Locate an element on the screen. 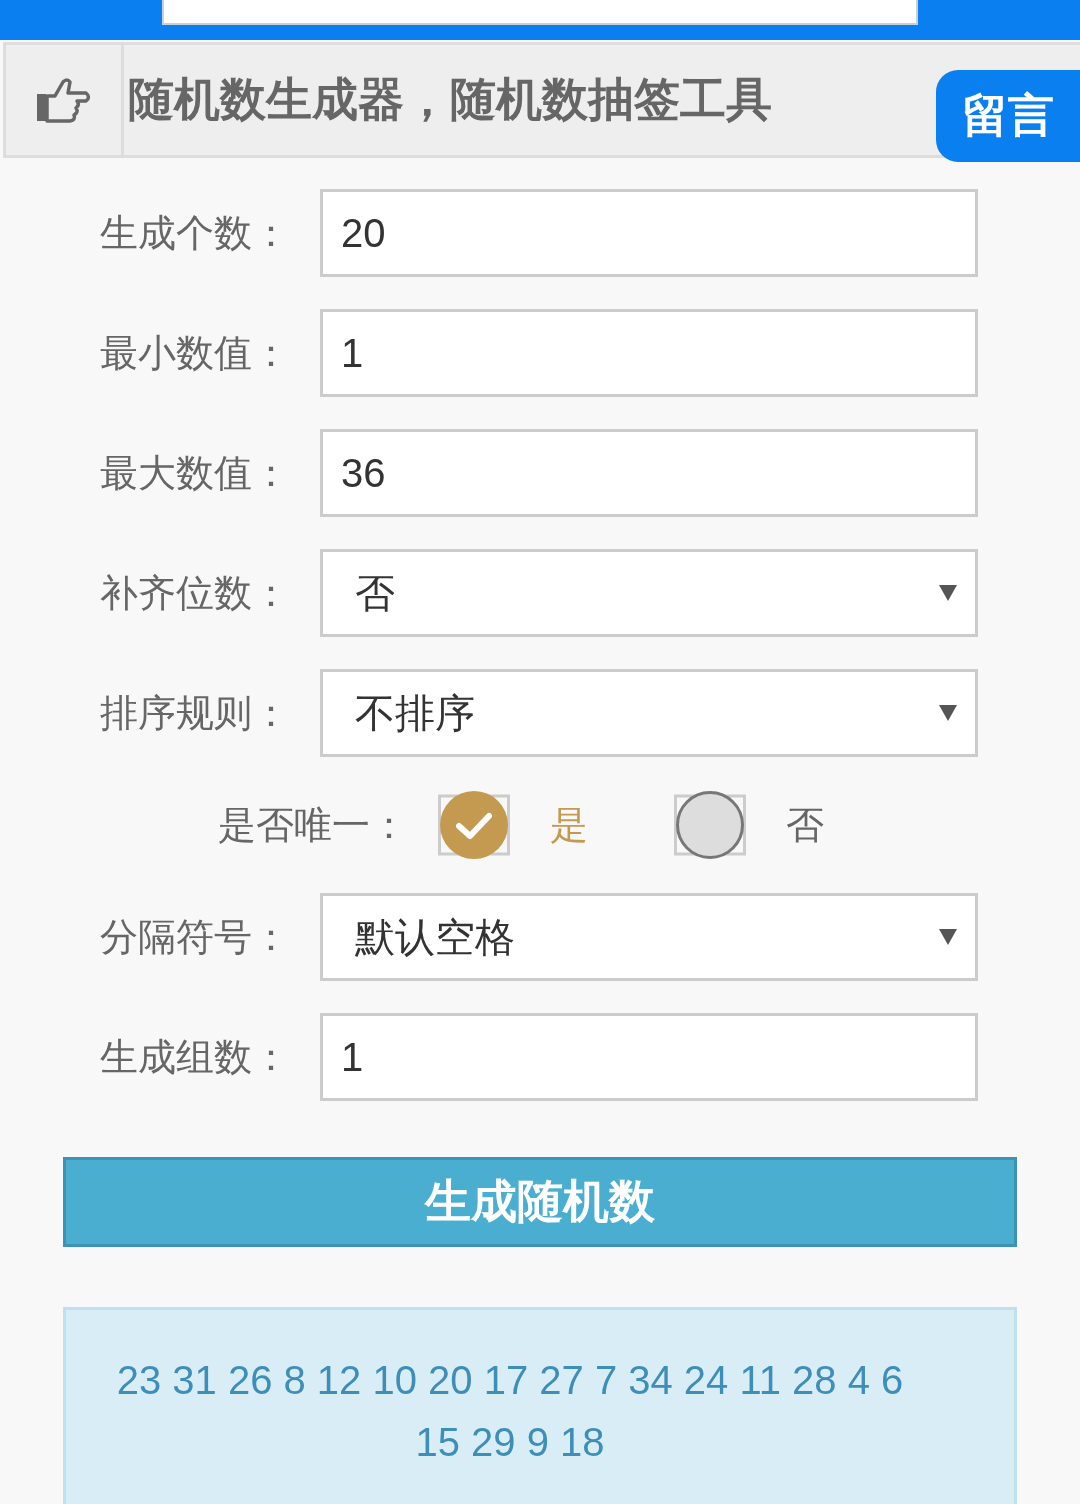  field-label: 分隔符号： is located at coordinates (195, 937).